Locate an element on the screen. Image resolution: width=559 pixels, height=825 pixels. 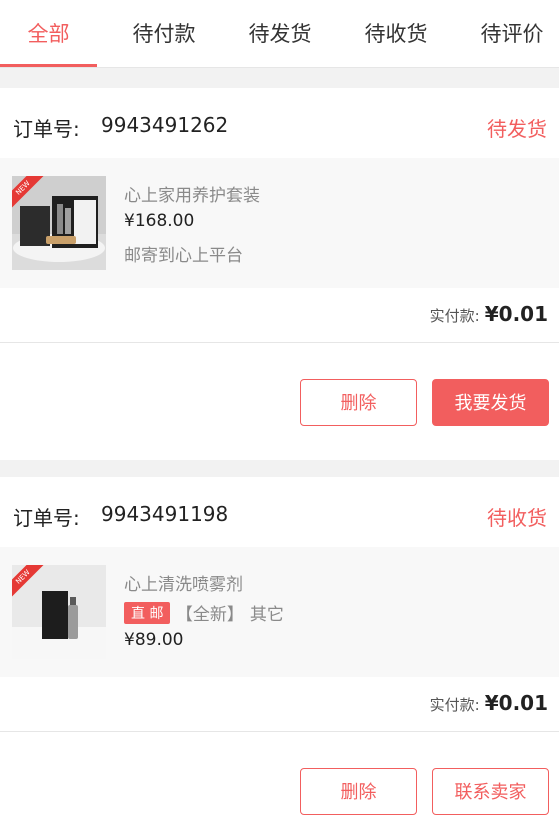
contact-seller-button: 联系卖家 is located at coordinates (490, 791).